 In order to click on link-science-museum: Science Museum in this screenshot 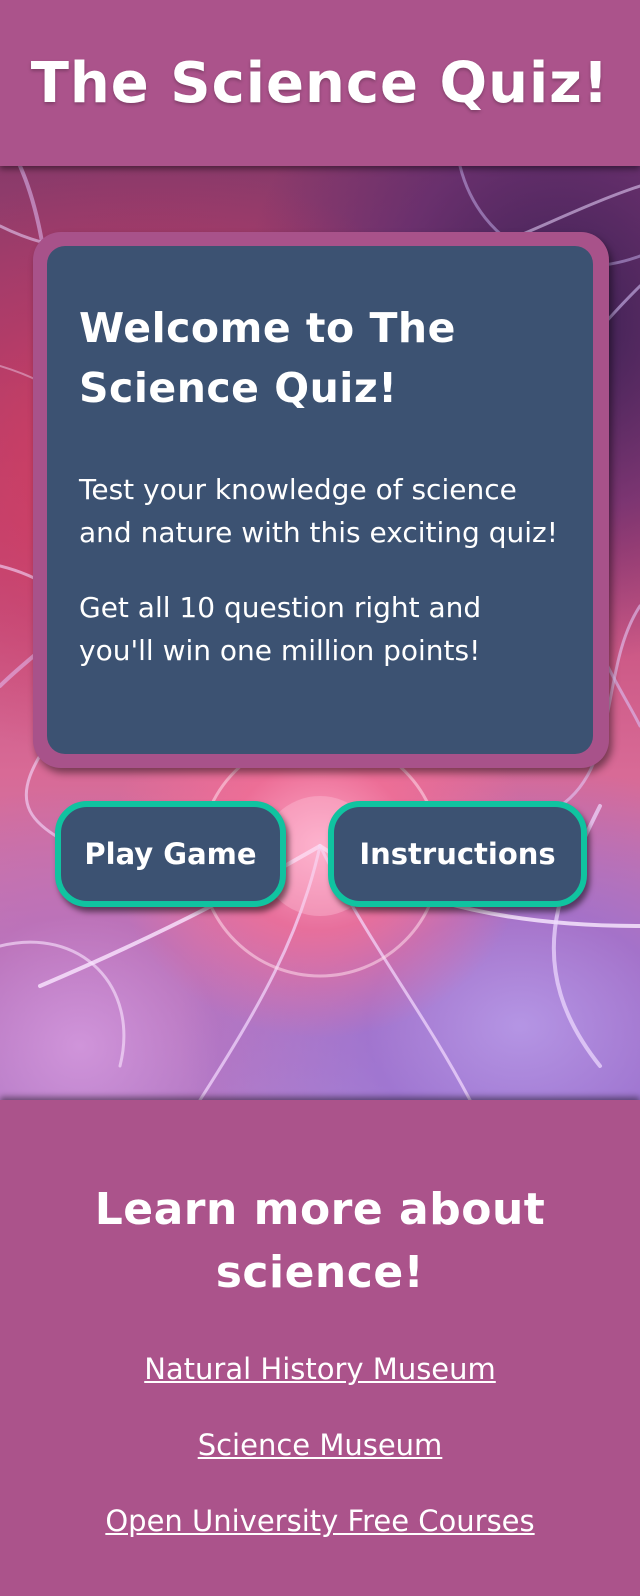, I will do `click(320, 1445)`.